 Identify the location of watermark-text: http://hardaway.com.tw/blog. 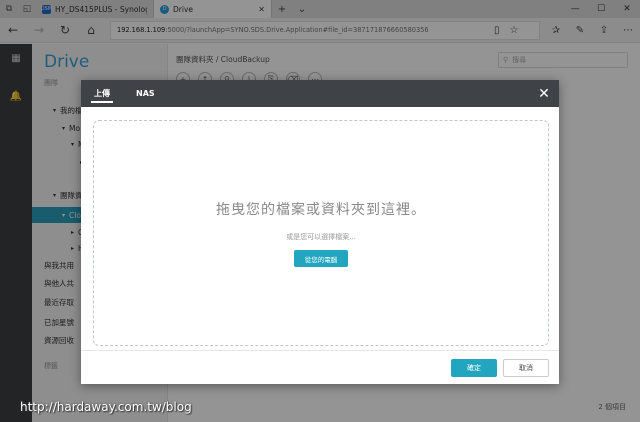
(106, 407).